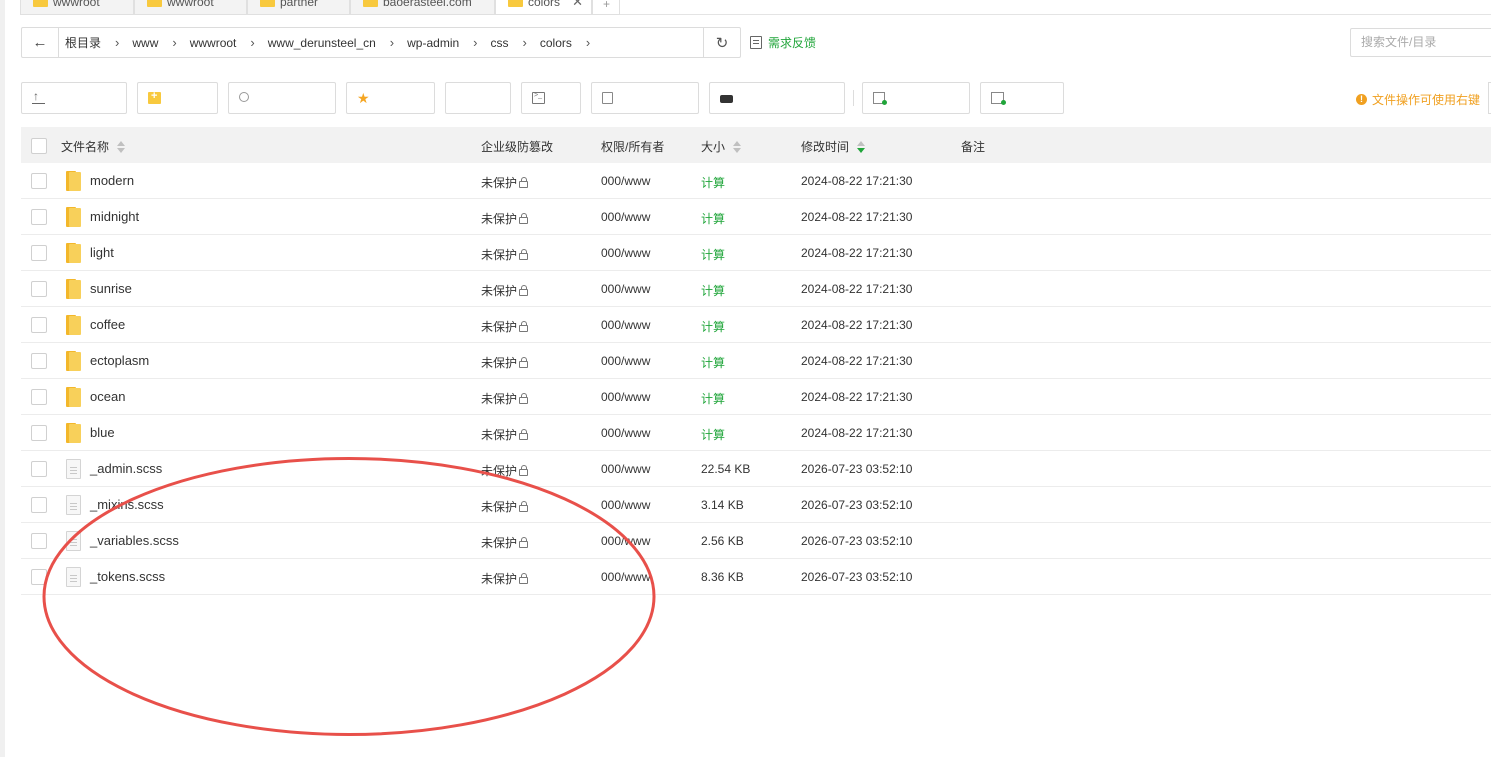  What do you see at coordinates (916, 98) in the screenshot?
I see `new-file-button` at bounding box center [916, 98].